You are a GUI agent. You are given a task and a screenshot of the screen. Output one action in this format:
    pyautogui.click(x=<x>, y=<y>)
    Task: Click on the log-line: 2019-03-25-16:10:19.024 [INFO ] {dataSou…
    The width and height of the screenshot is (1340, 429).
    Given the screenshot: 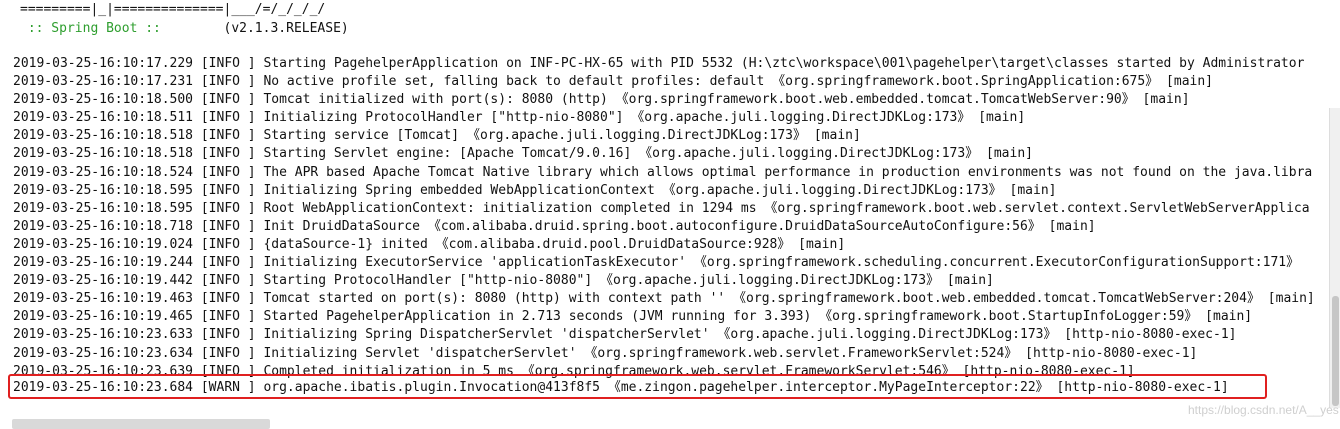 What is the action you would take?
    pyautogui.click(x=429, y=244)
    